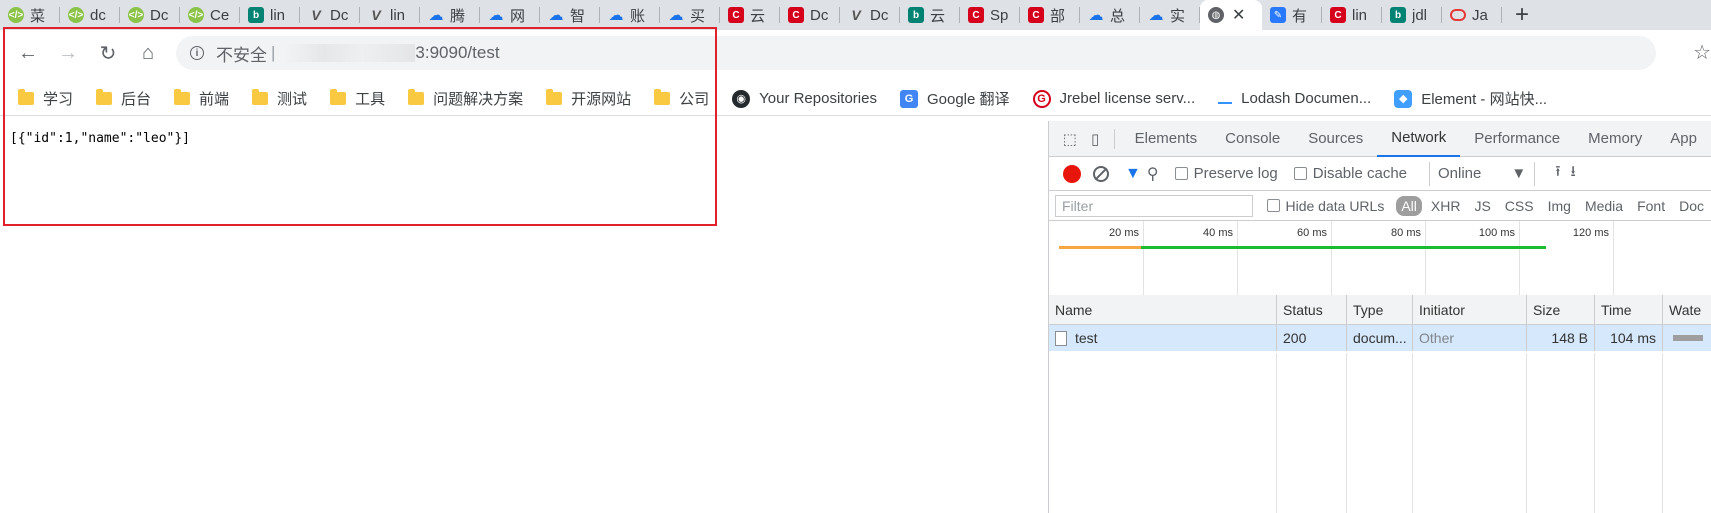  What do you see at coordinates (638, 16) in the screenshot?
I see `tab-title: 账` at bounding box center [638, 16].